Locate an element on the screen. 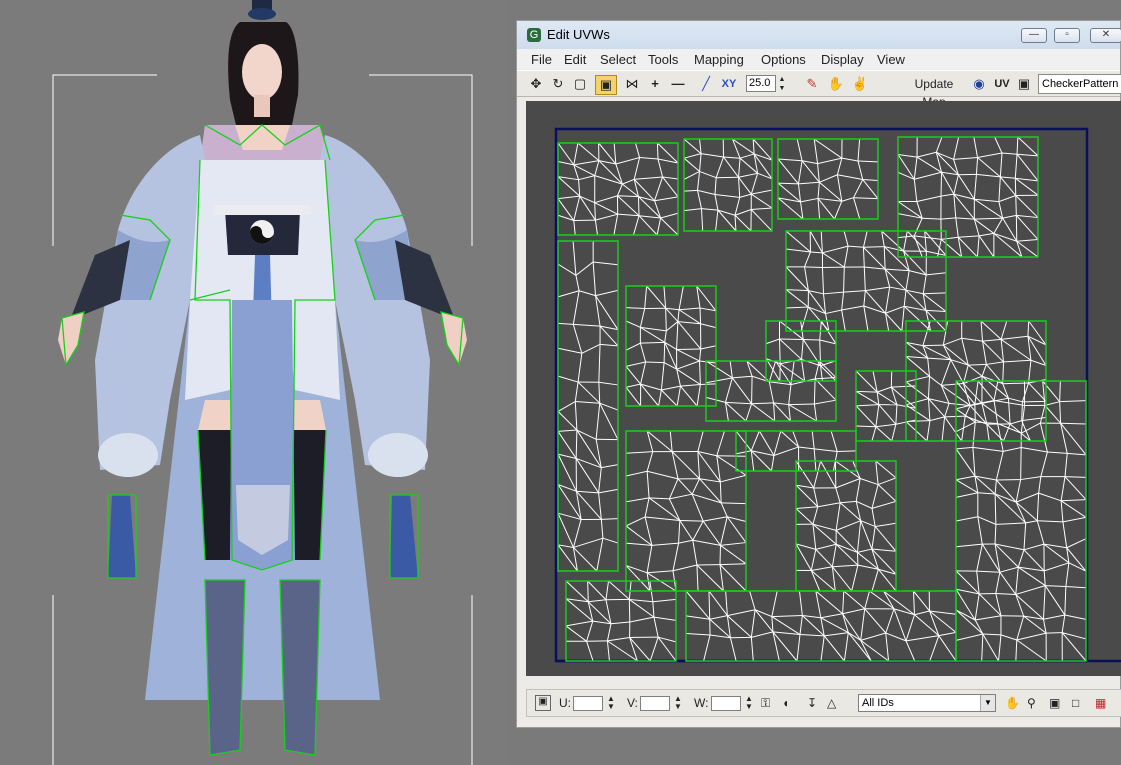  w-label: W: is located at coordinates (701, 703).